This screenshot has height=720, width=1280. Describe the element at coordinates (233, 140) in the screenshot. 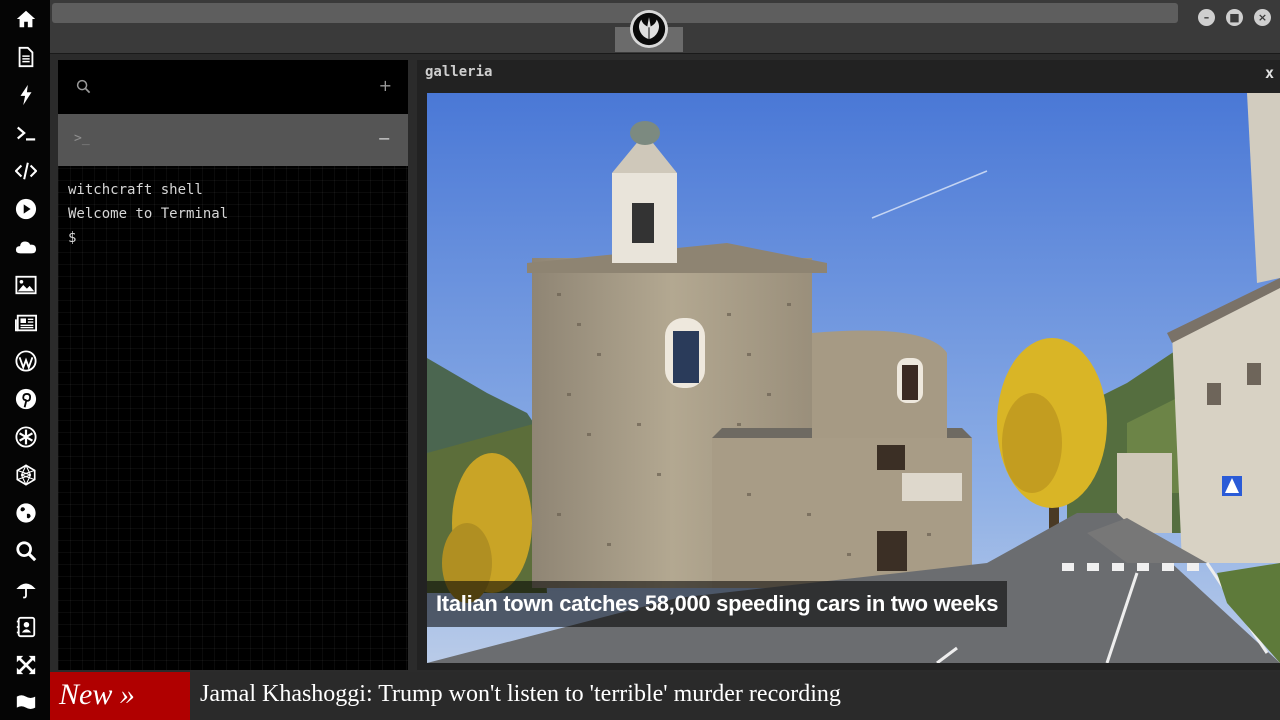

I see `terminal-tab: >_ −` at that location.